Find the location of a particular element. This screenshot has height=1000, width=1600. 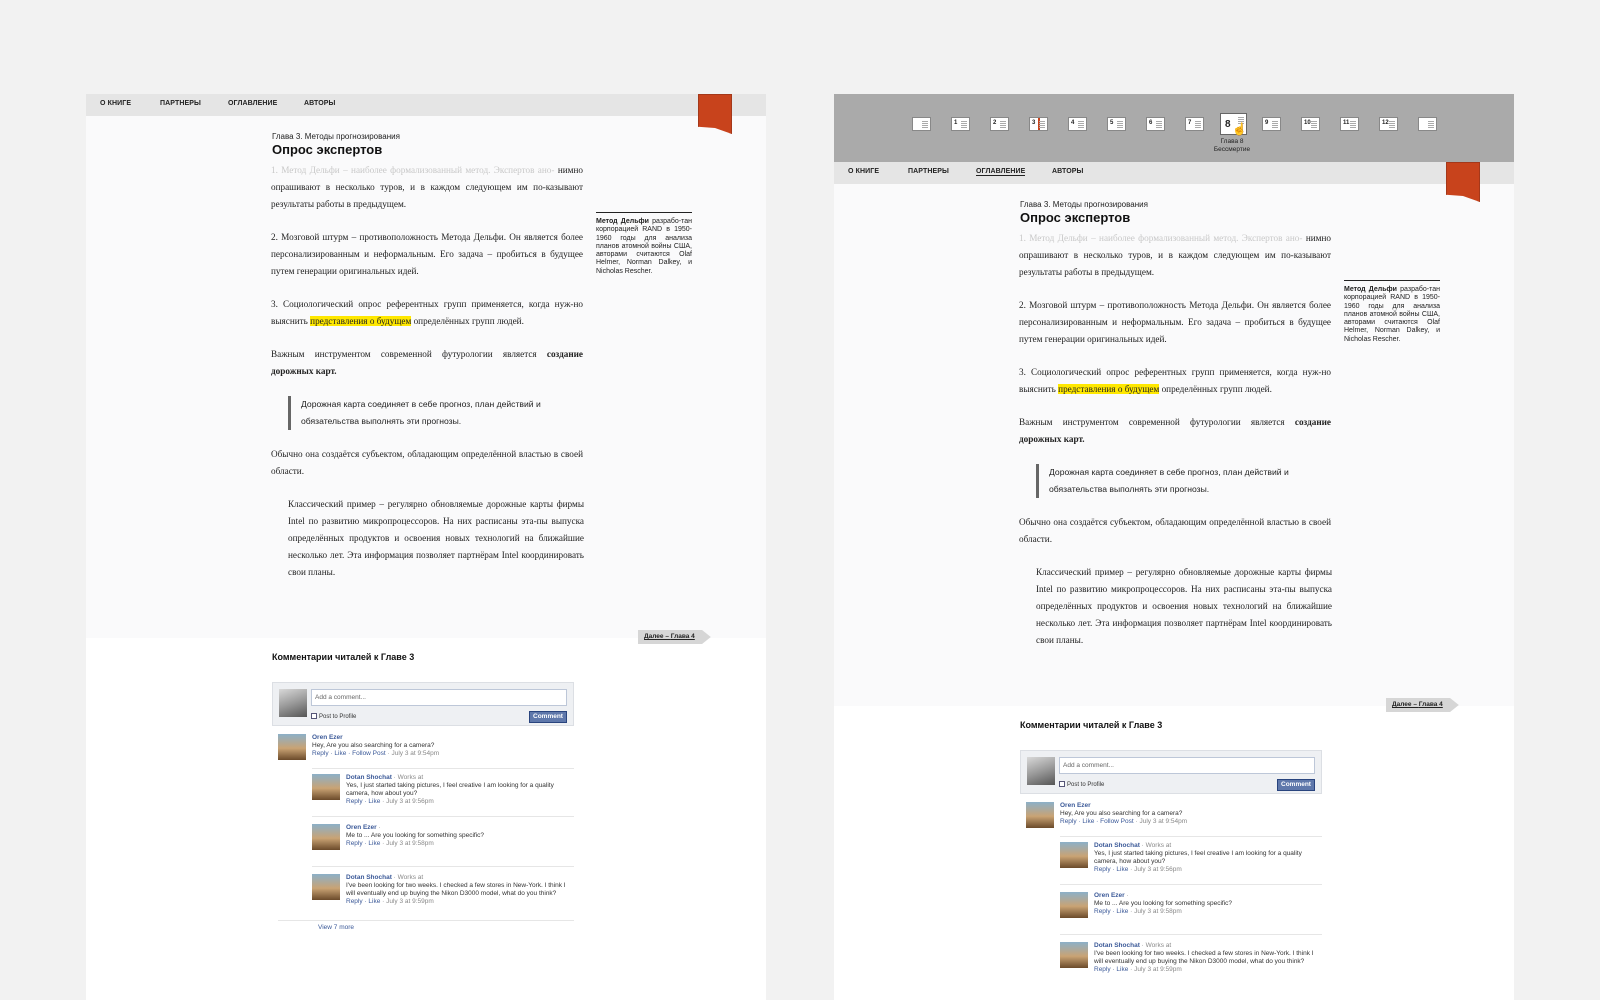

thumb-chapter-12: 12 is located at coordinates (1388, 124).